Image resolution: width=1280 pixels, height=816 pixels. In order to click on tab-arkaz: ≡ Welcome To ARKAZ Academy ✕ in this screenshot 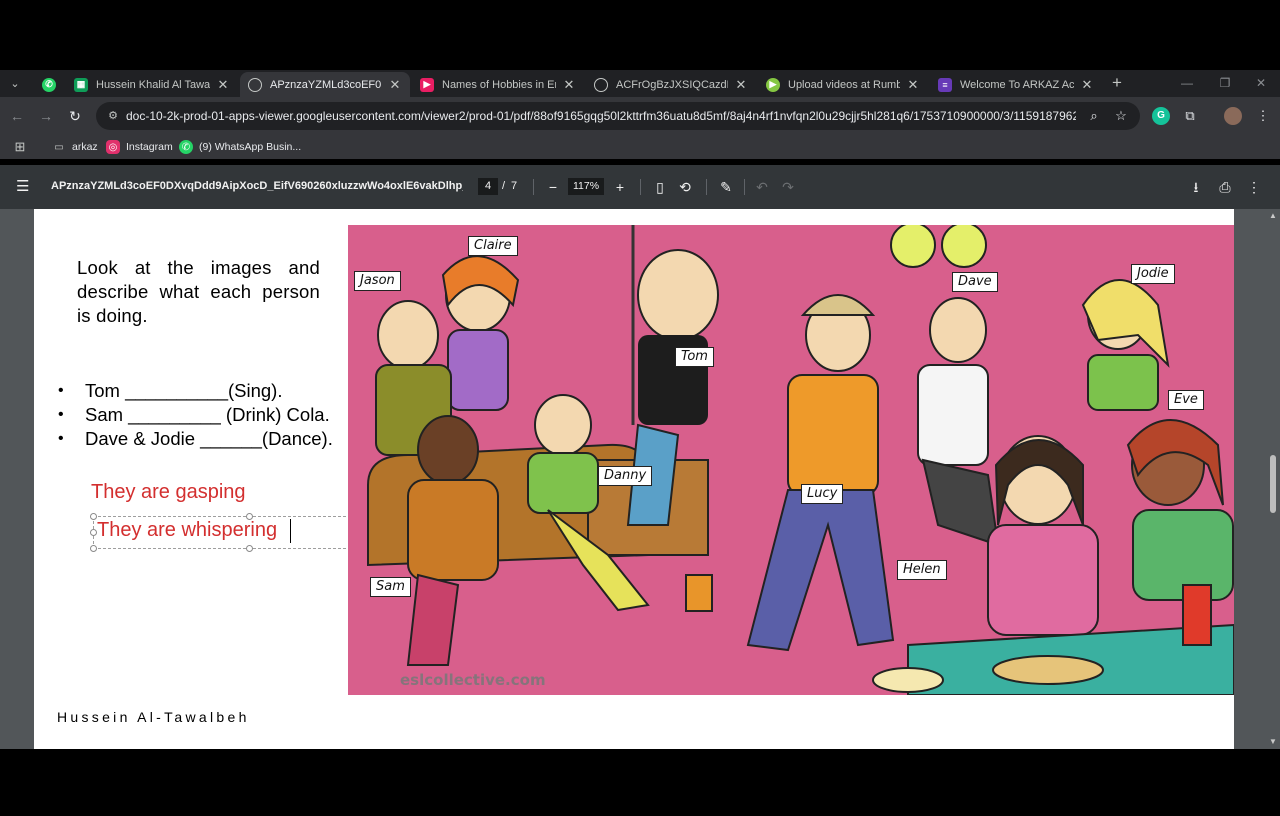, I will do `click(1016, 84)`.